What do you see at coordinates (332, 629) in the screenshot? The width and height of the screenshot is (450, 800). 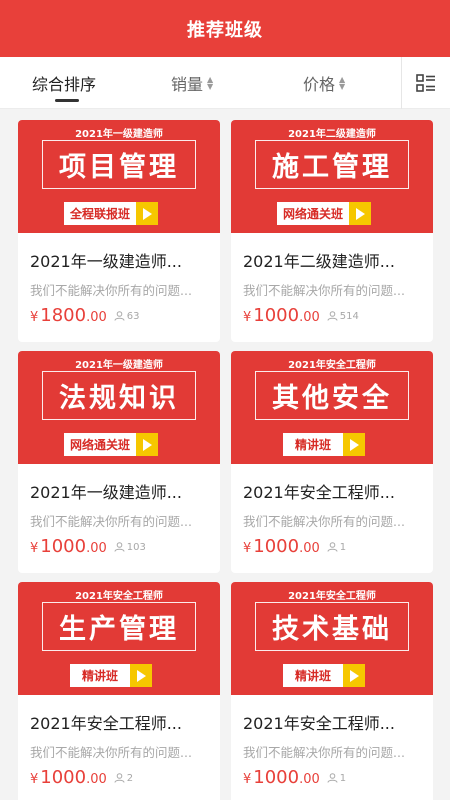 I see `cover-title: 技术基础` at bounding box center [332, 629].